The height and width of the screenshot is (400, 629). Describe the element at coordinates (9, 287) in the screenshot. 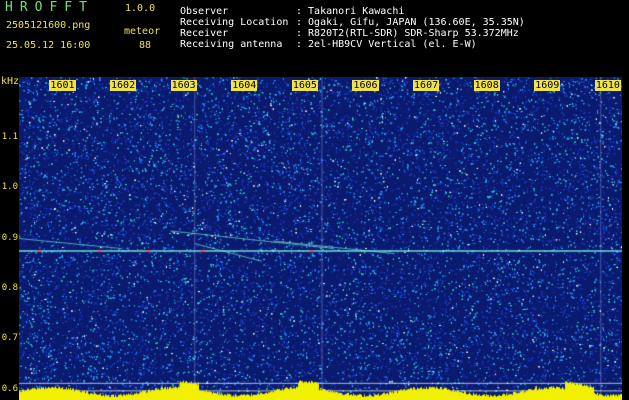

I see `y-tick-label: 0.8` at that location.